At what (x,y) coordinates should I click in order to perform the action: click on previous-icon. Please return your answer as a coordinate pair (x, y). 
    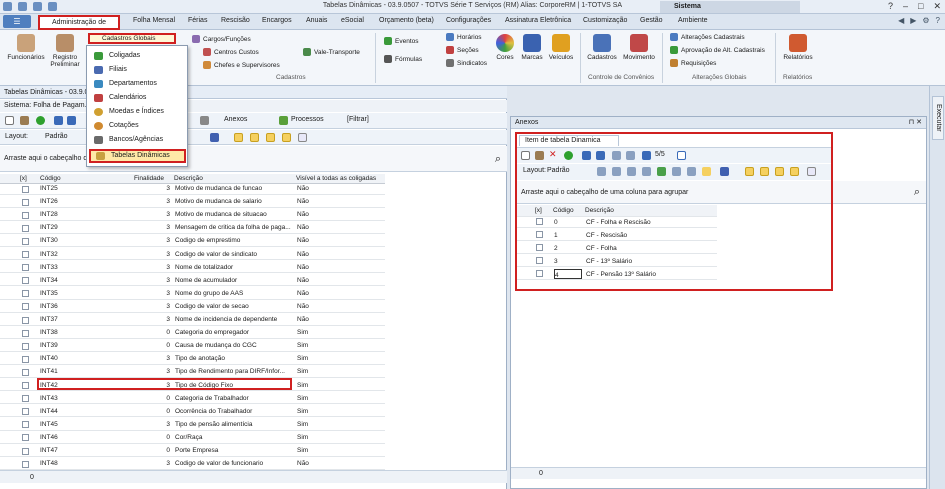
    Looking at the image, I should click on (71, 120).